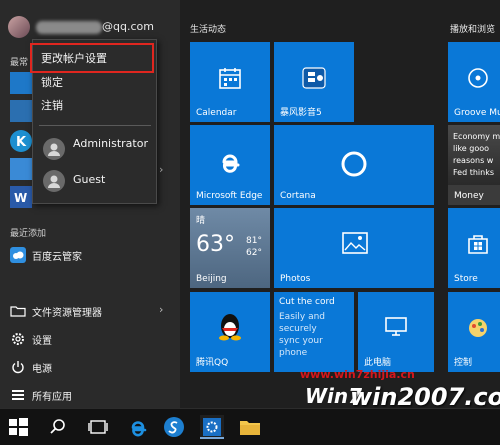 Image resolution: width=500 pixels, height=445 pixels. What do you see at coordinates (212, 363) in the screenshot?
I see `tile-qq-label: 腾讯QQ` at bounding box center [212, 363].